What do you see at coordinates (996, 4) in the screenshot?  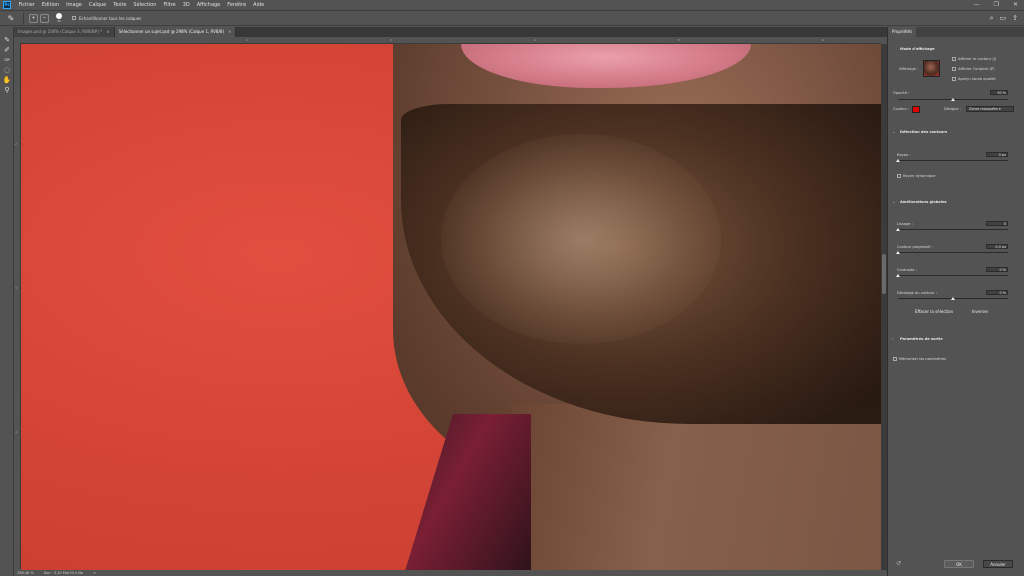 I see `maximize-icon: ❐` at bounding box center [996, 4].